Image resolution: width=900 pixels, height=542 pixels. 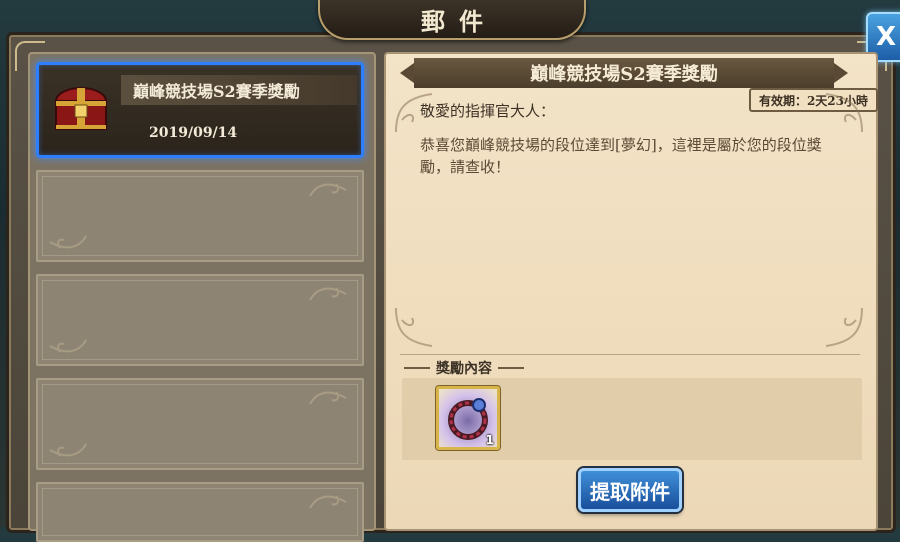 What do you see at coordinates (624, 73) in the screenshot?
I see `letter-subject: 巔峰競技場S2賽季獎勵` at bounding box center [624, 73].